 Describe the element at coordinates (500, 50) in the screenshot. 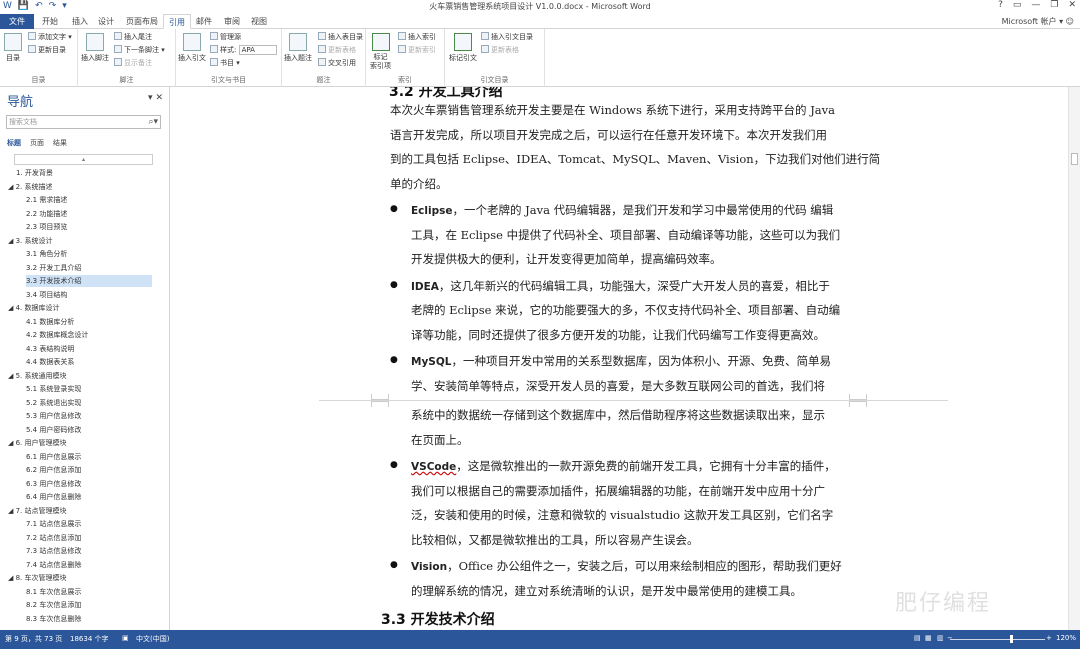

I see `update-toa-button: 更新表格` at that location.